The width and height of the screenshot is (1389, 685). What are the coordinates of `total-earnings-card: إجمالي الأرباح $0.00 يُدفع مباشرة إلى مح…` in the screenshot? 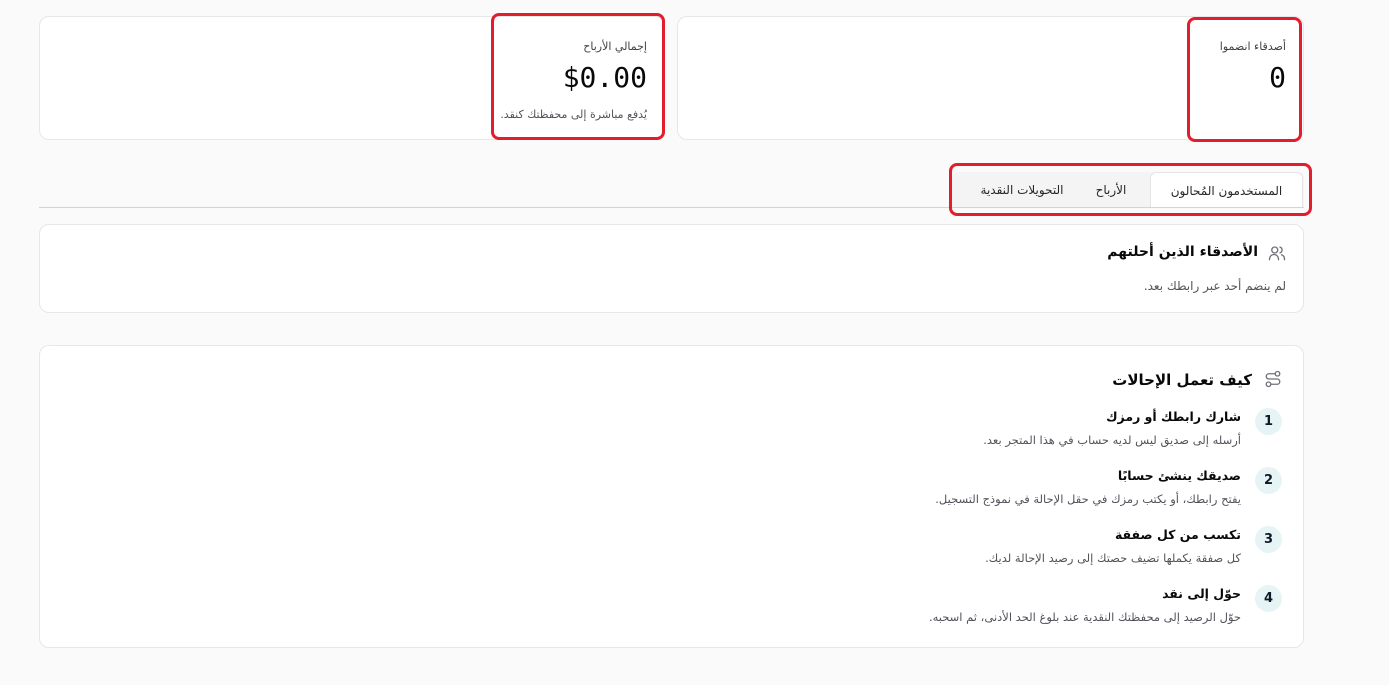 It's located at (352, 78).